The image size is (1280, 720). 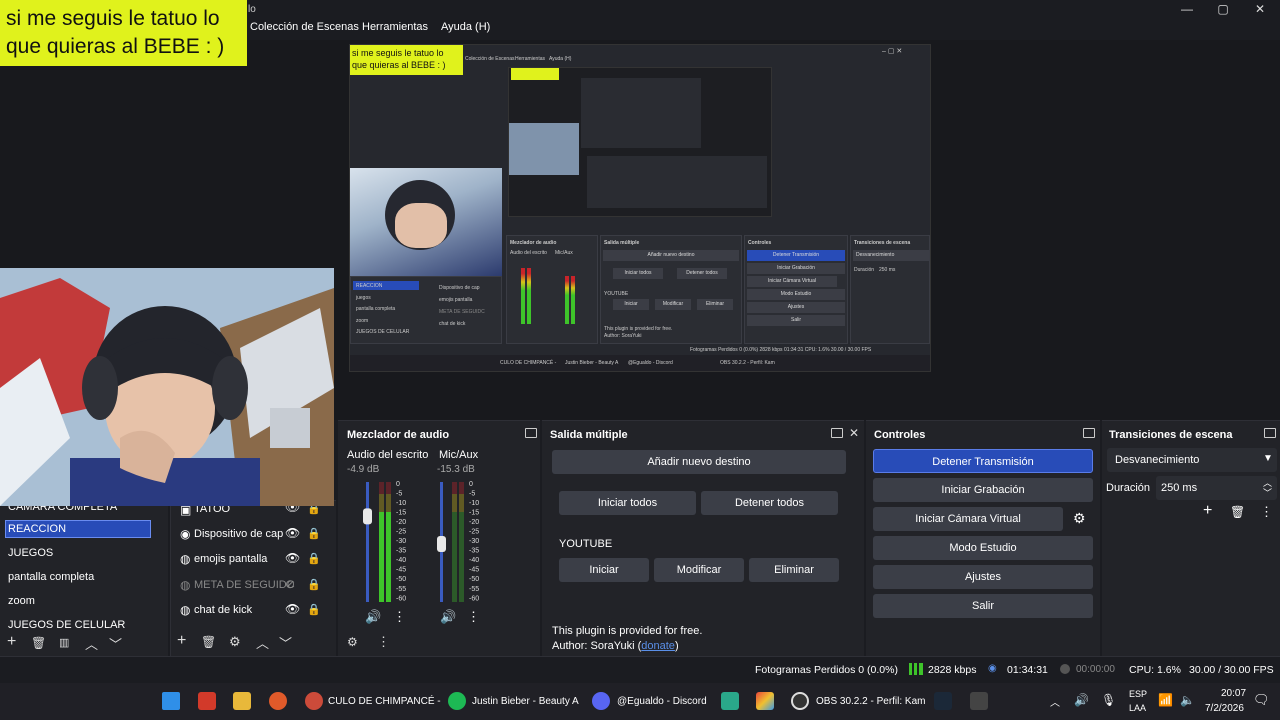 I want to click on eye-hidden-icon: ⊘, so click(x=290, y=584).